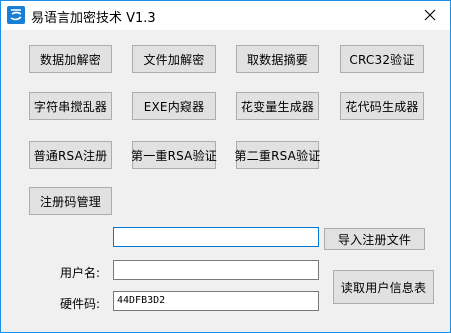 Image resolution: width=451 pixels, height=333 pixels. I want to click on junk-code-generator-button: 花代码生成器, so click(382, 106).